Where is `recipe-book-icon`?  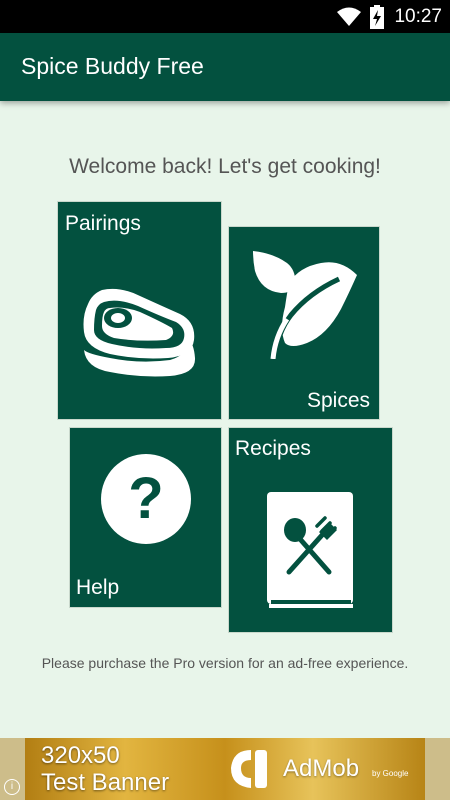
recipe-book-icon is located at coordinates (310, 550).